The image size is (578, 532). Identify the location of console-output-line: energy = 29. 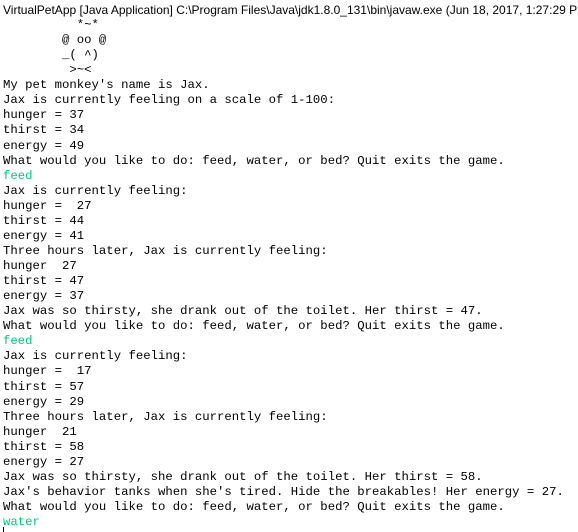
(44, 401).